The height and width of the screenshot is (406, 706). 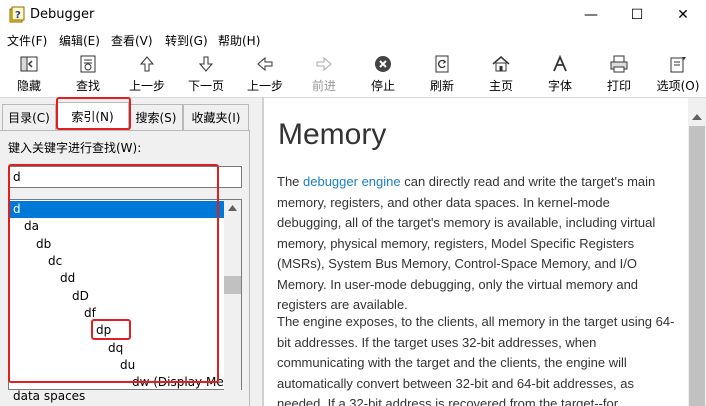 I want to click on arrow-right-icon, so click(x=324, y=64).